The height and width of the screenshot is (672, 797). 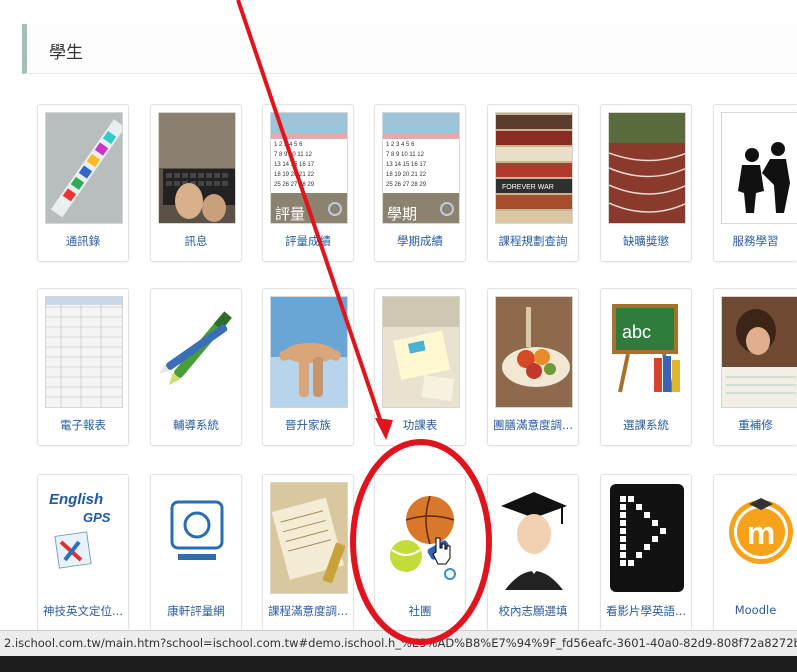 I want to click on tile-kangxuan-assessment: 康軒評量網, so click(x=196, y=553).